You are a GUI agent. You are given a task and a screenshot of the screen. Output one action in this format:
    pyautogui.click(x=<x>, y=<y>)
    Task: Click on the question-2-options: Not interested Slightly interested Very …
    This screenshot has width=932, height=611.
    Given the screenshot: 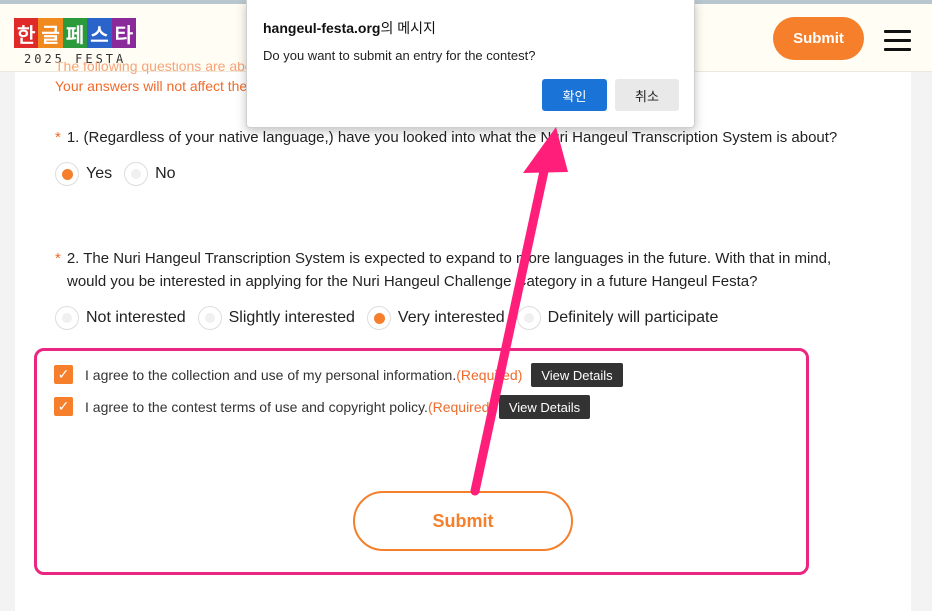 What is the action you would take?
    pyautogui.click(x=392, y=318)
    